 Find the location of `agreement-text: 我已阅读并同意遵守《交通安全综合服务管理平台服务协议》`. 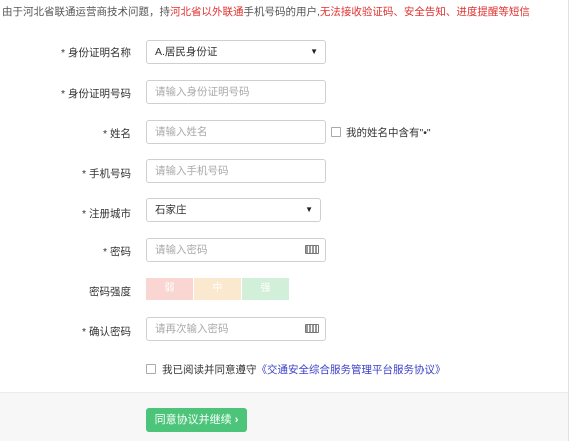

agreement-text: 我已阅读并同意遵守《交通安全综合服务管理平台服务协议》 is located at coordinates (304, 370).